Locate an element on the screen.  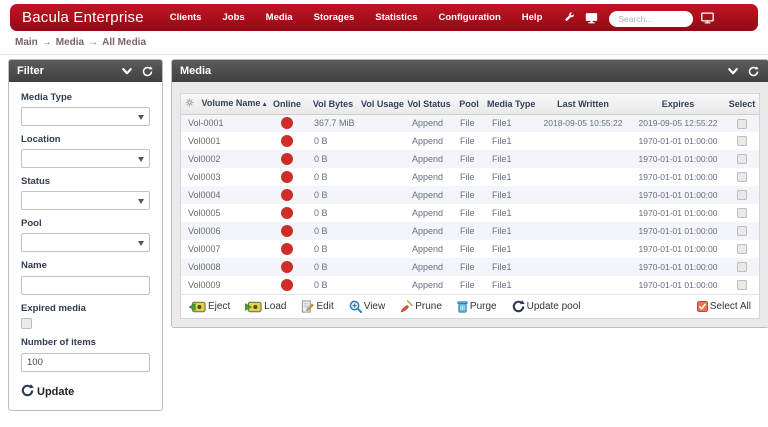
breadcrumb-item-media: Media is located at coordinates (70, 42).